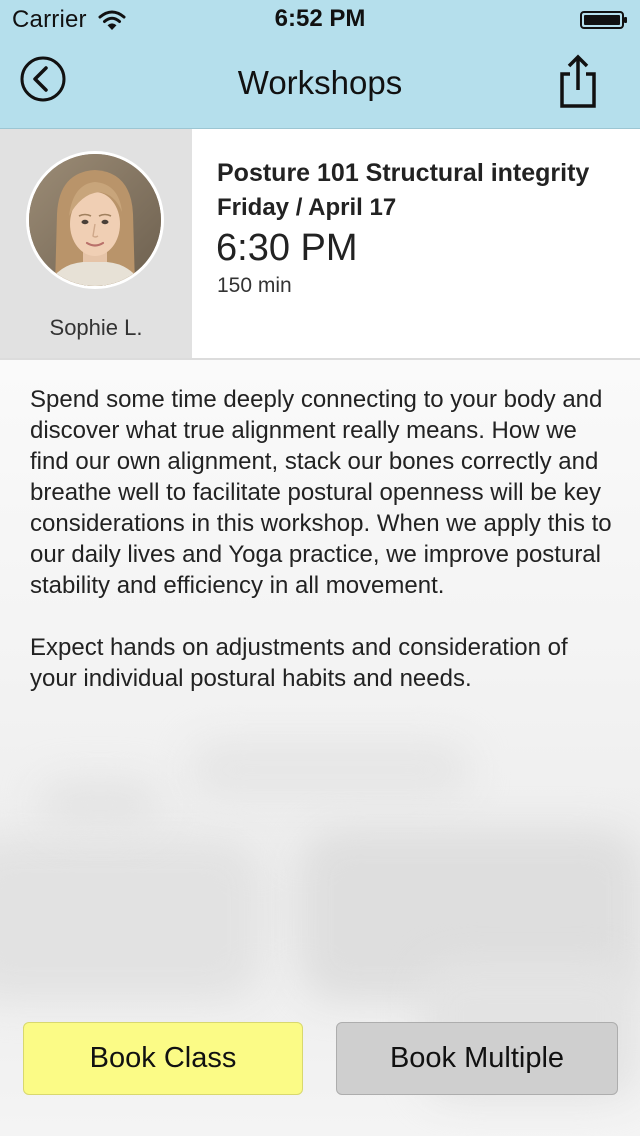  I want to click on share-icon, so click(578, 81).